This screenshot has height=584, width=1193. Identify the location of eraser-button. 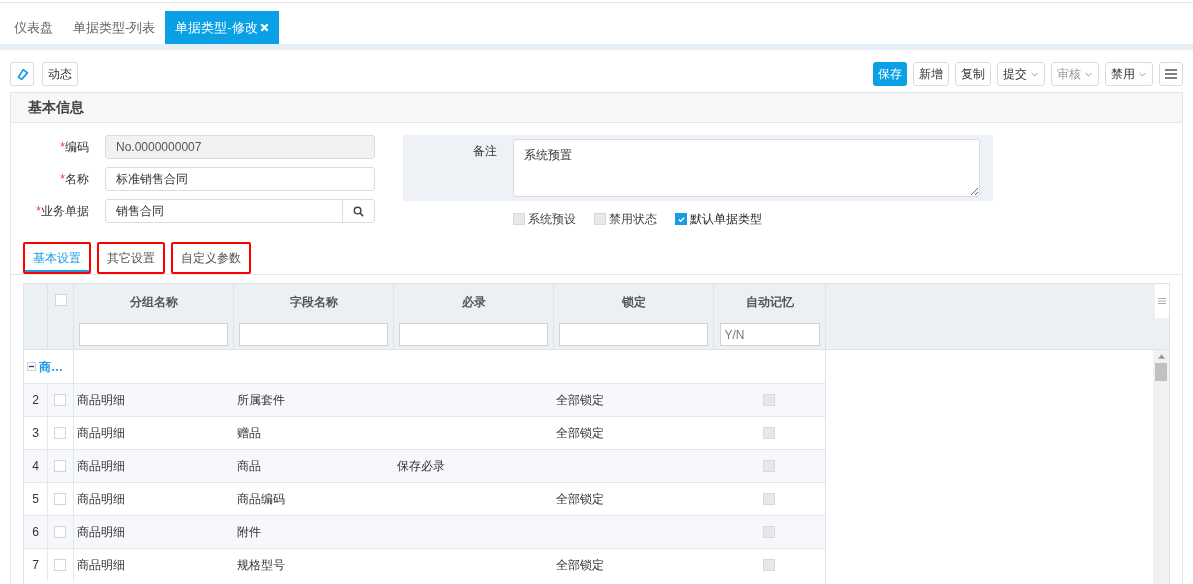
(22, 74).